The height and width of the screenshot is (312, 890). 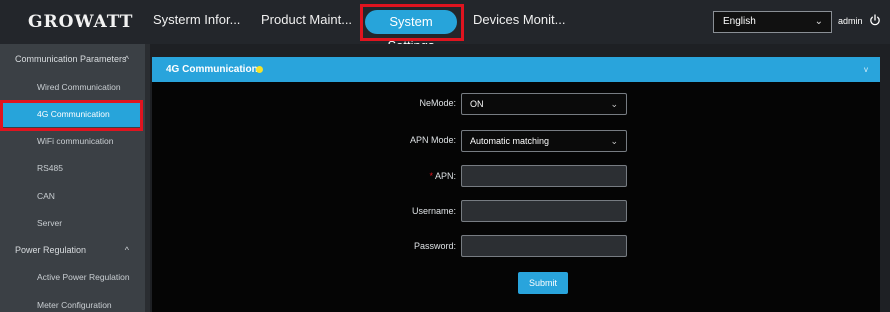 I want to click on growatt-logo: GROWATT, so click(x=81, y=22).